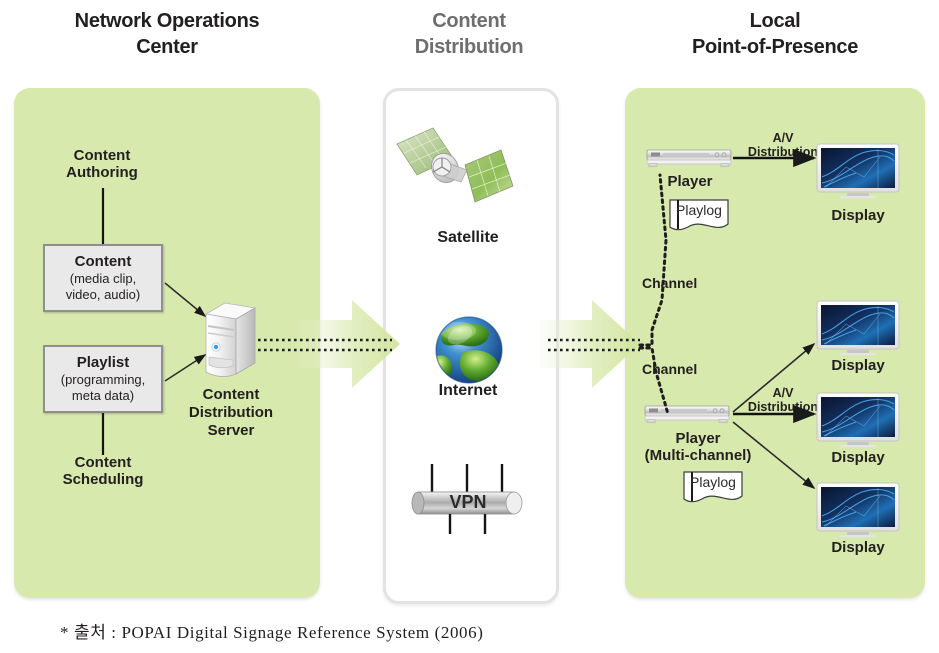 The image size is (939, 653). Describe the element at coordinates (858, 215) in the screenshot. I see `display-label-1: Display` at that location.